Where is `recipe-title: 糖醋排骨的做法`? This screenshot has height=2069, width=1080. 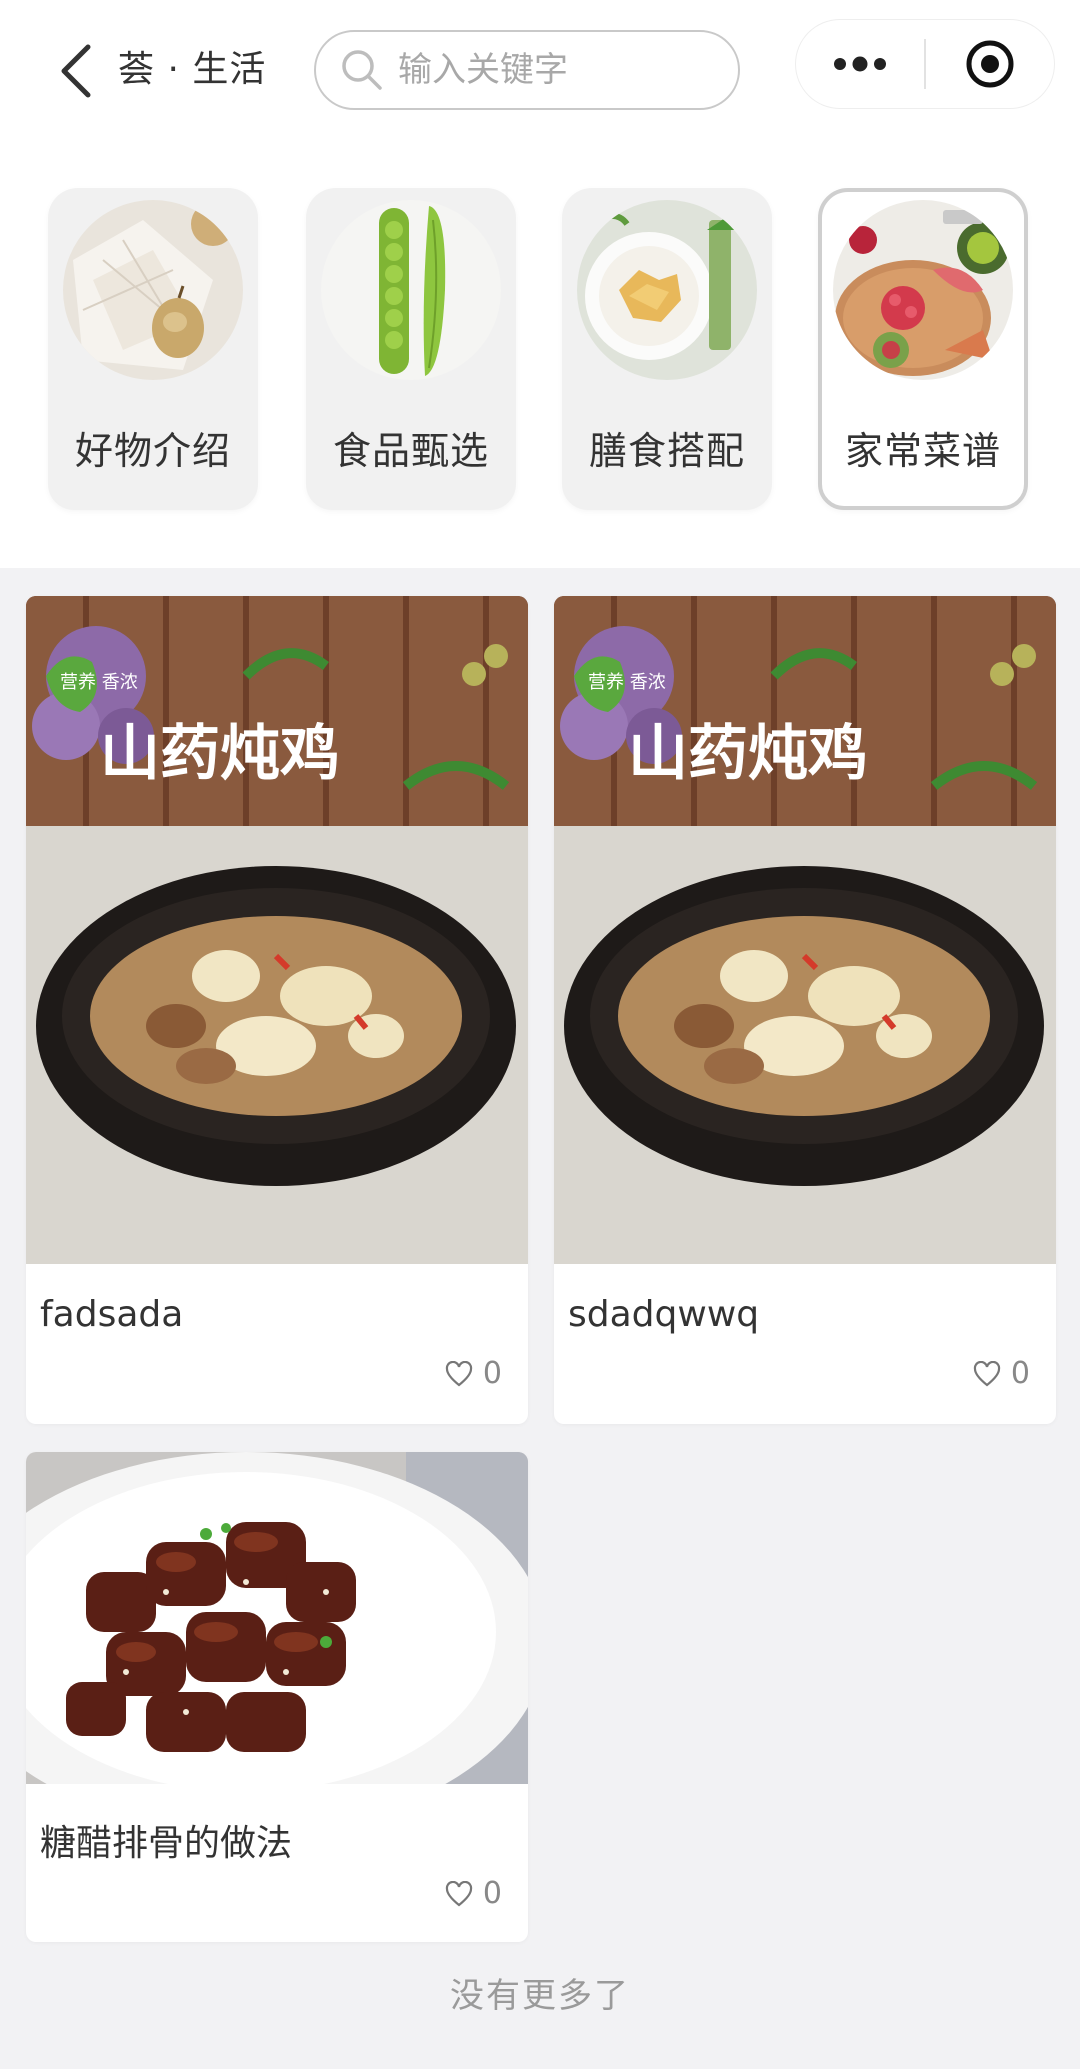
recipe-title: 糖醋排骨的做法 is located at coordinates (166, 1843).